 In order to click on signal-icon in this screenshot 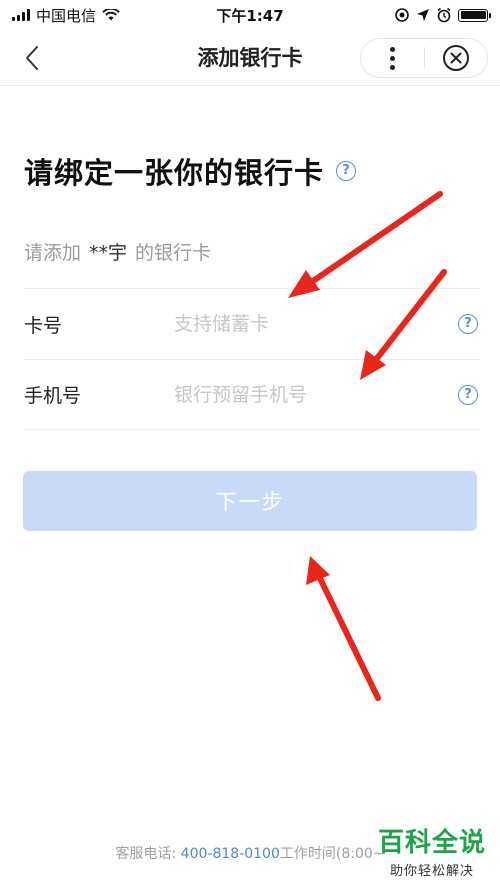, I will do `click(21, 15)`.